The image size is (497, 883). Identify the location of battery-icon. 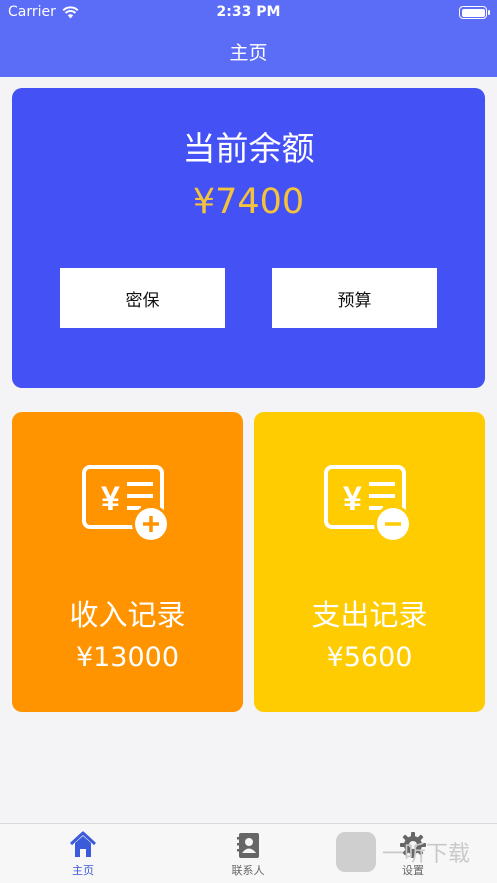
(474, 12).